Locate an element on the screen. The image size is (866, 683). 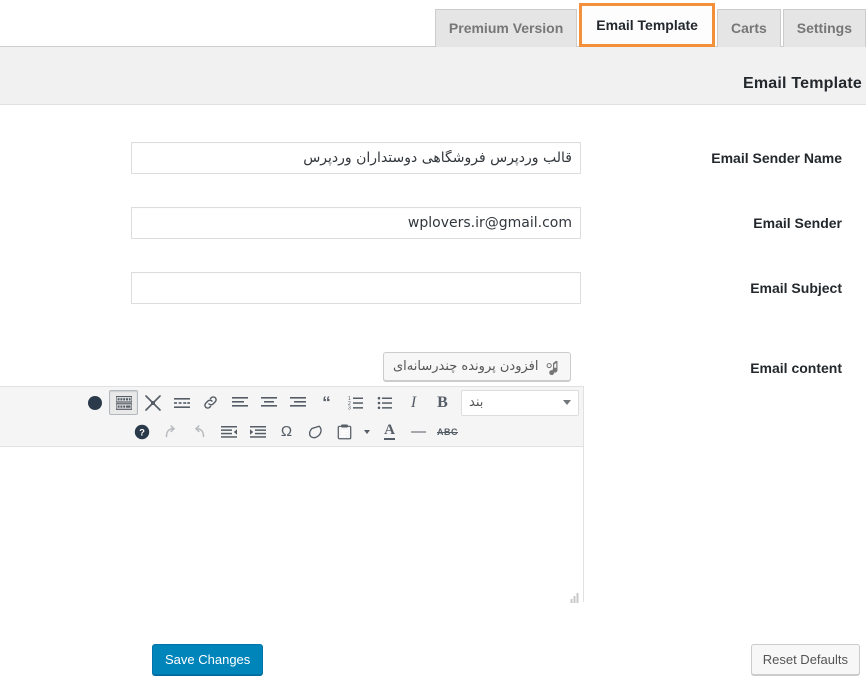
editor-toolbar-row-2: ABC — A Ω ? is located at coordinates (291, 431).